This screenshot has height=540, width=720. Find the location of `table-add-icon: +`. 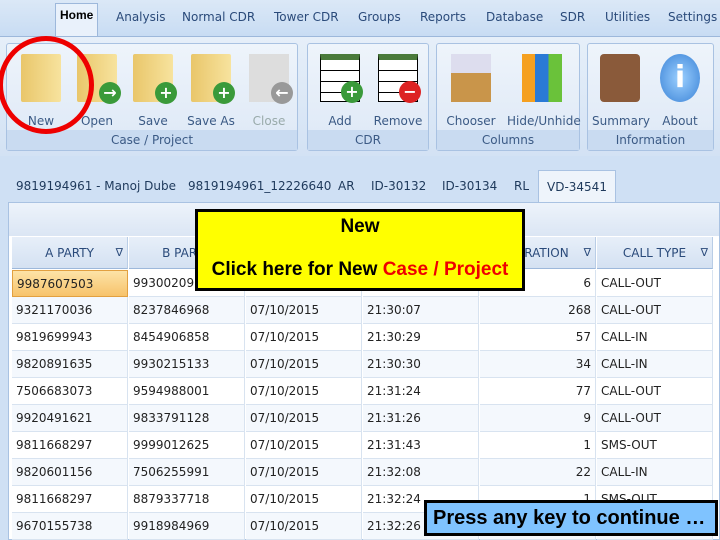

table-add-icon: + is located at coordinates (341, 78).